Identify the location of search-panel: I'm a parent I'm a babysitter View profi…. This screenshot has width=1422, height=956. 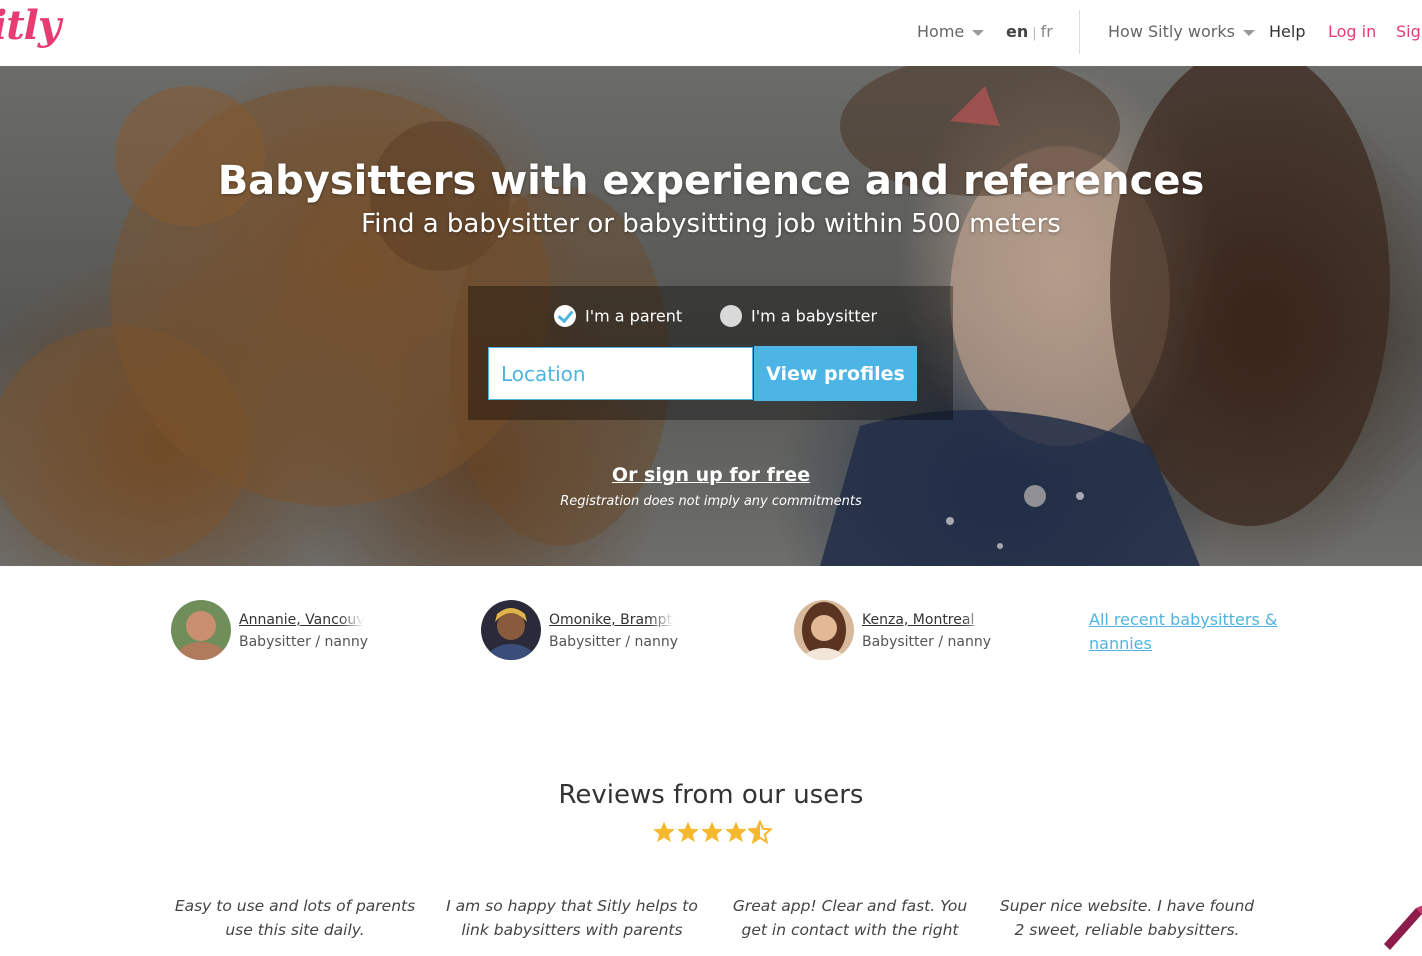
(710, 353).